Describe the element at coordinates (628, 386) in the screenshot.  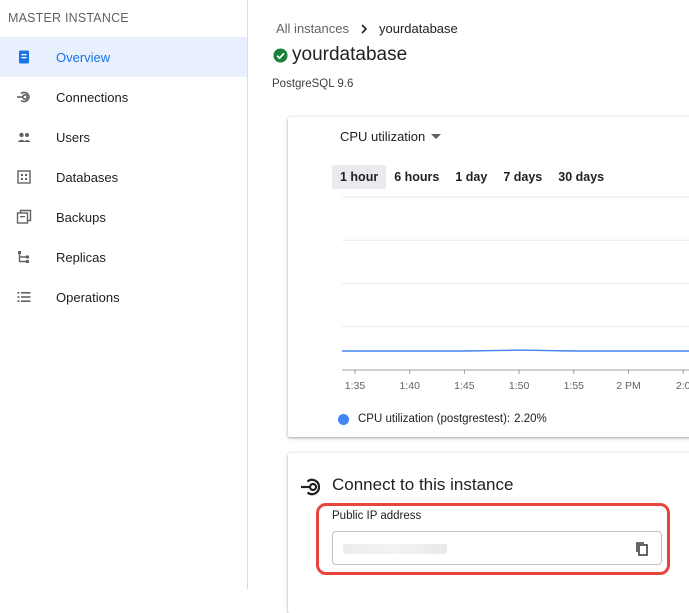
I see `x-tick-label: 2 PM` at that location.